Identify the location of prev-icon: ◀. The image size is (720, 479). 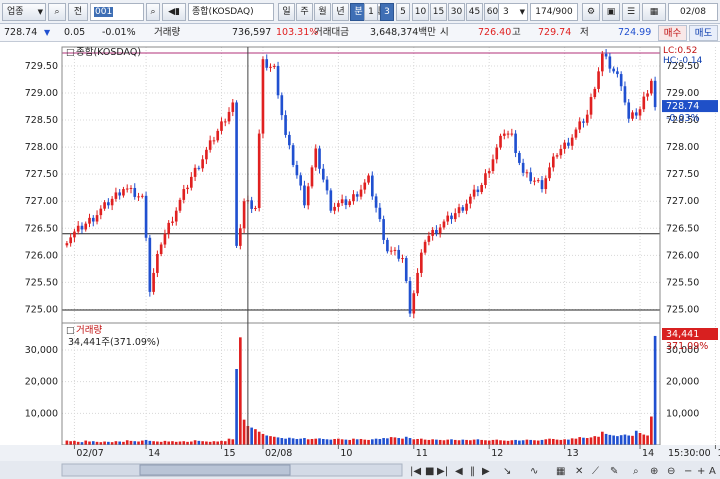
(459, 471).